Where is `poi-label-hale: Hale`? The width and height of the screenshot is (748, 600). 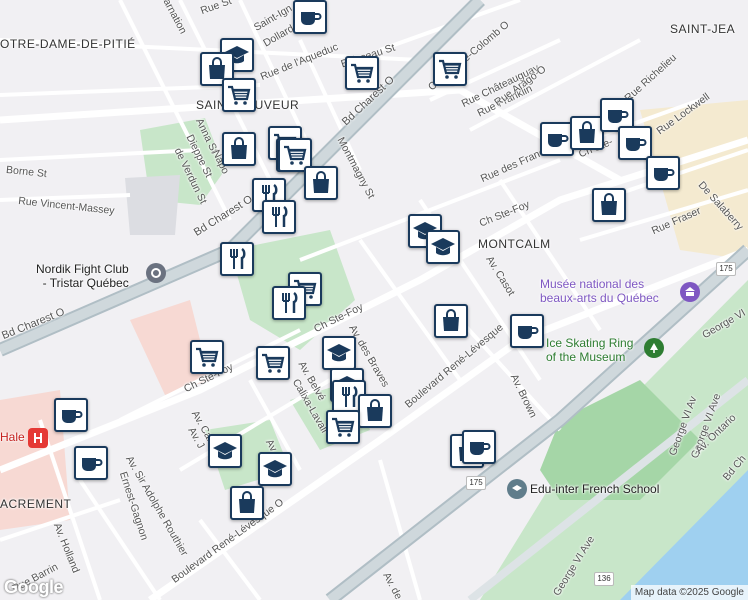
poi-label-hale: Hale is located at coordinates (12, 437).